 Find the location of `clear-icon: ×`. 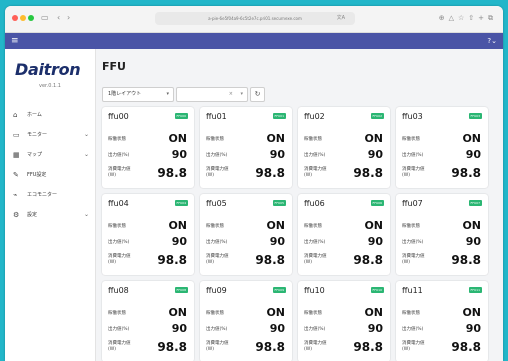

clear-icon: × is located at coordinates (231, 94).